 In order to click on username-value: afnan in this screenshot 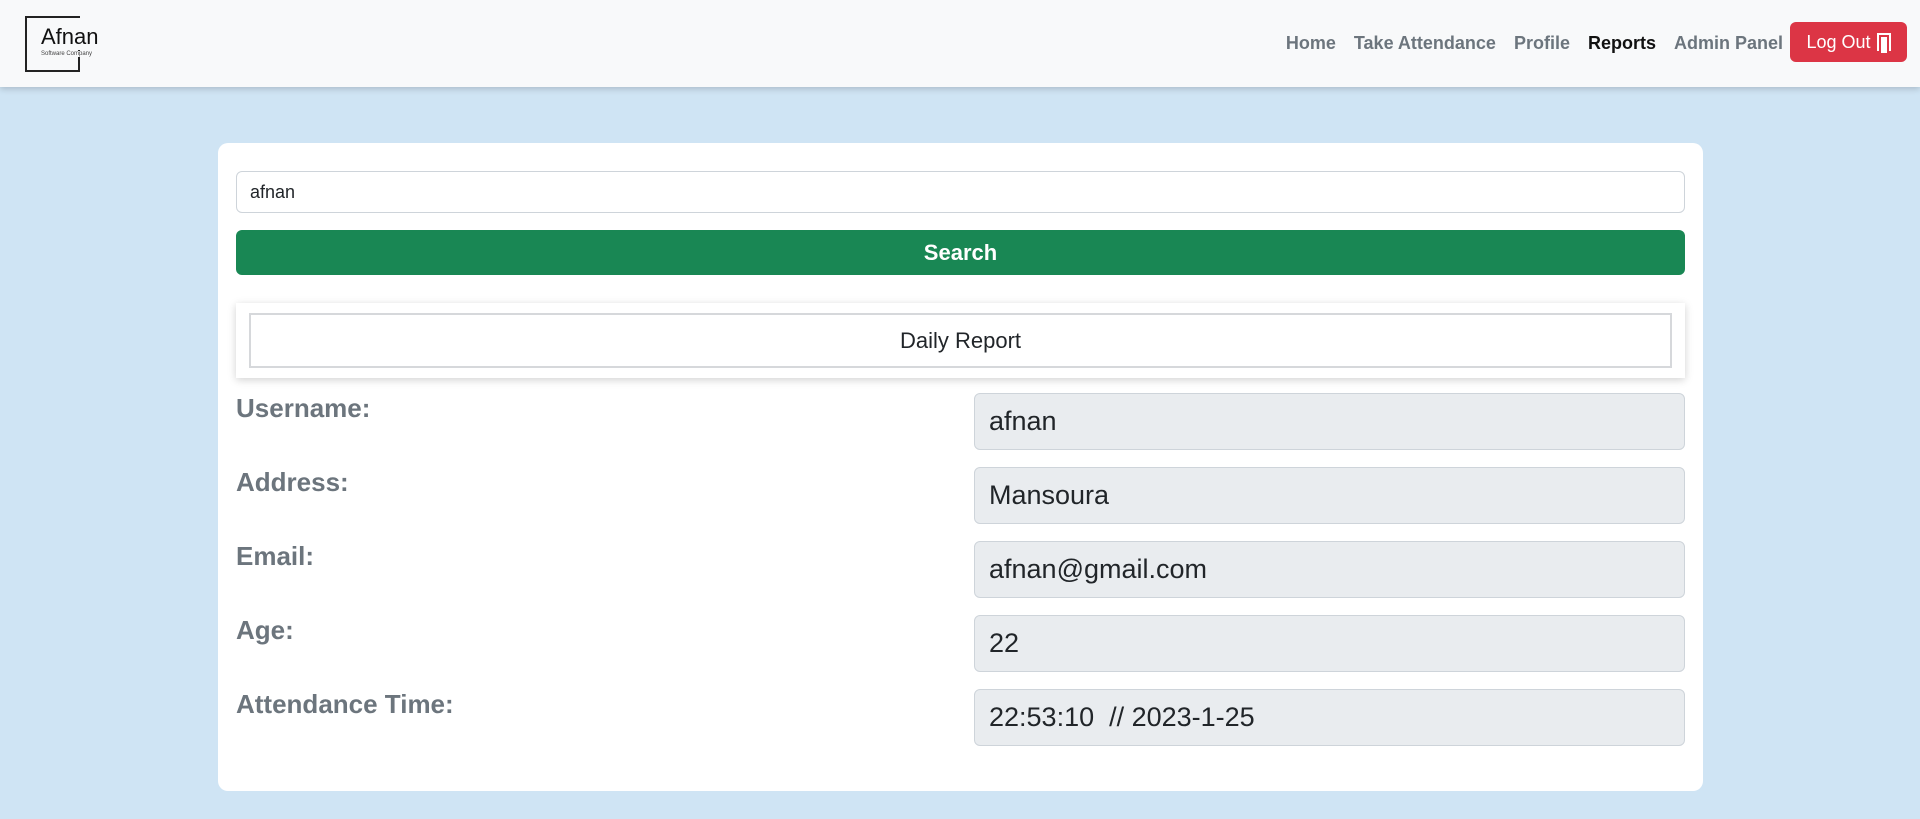, I will do `click(1329, 421)`.